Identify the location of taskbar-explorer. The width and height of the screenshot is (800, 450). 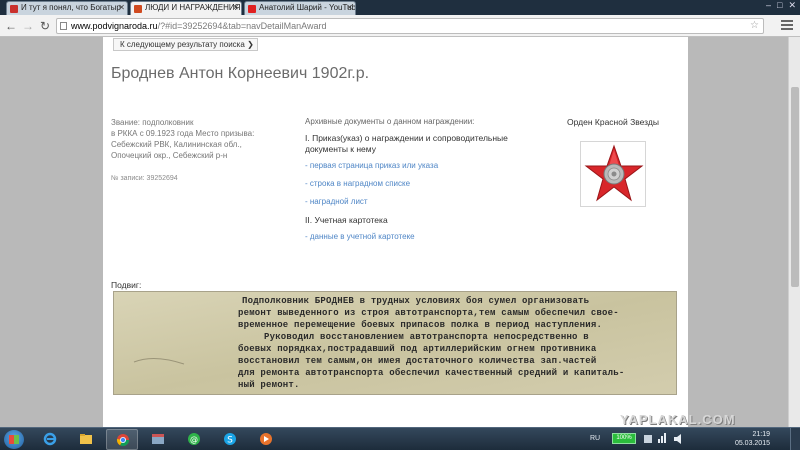
(86, 439).